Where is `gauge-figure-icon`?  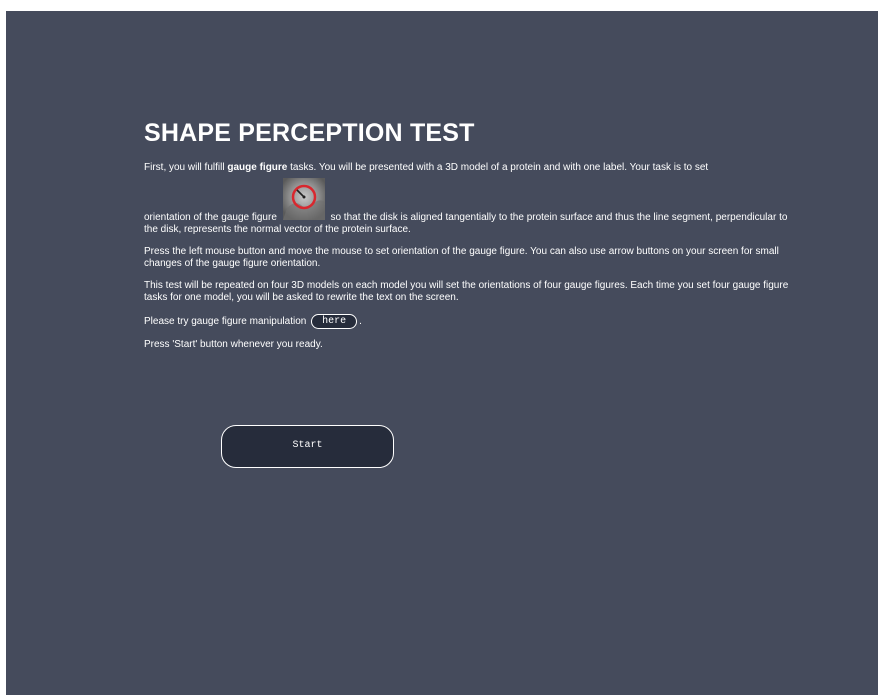 gauge-figure-icon is located at coordinates (303, 199).